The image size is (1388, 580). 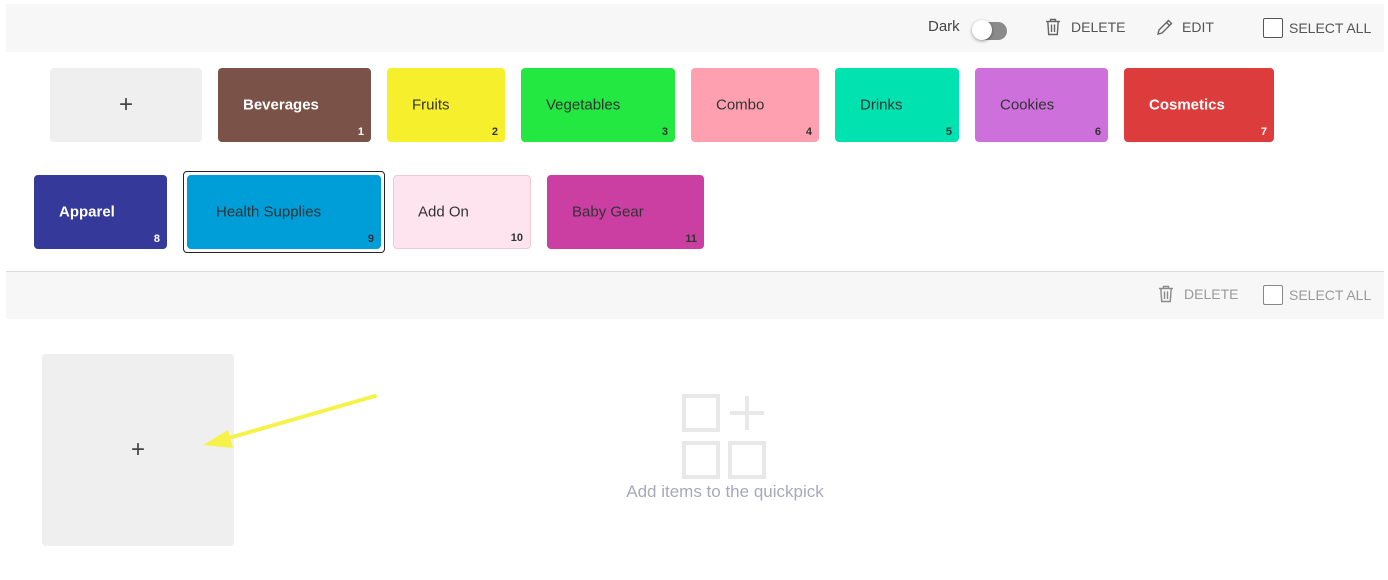 What do you see at coordinates (948, 132) in the screenshot?
I see `category-index: 5` at bounding box center [948, 132].